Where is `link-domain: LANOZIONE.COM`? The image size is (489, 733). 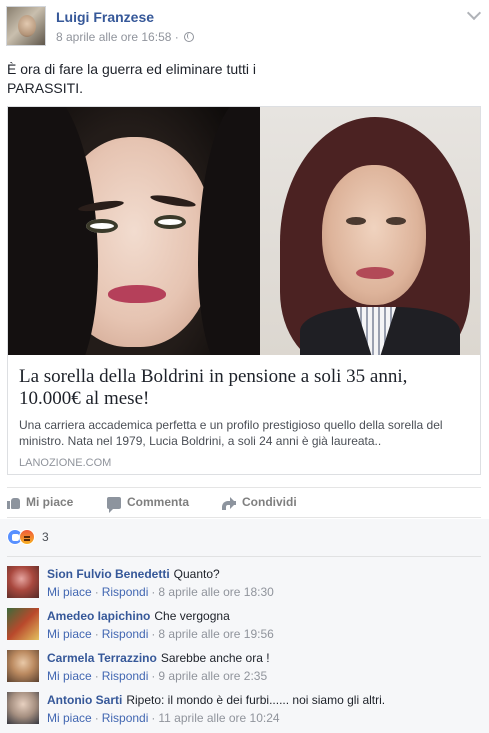 link-domain: LANOZIONE.COM is located at coordinates (65, 463).